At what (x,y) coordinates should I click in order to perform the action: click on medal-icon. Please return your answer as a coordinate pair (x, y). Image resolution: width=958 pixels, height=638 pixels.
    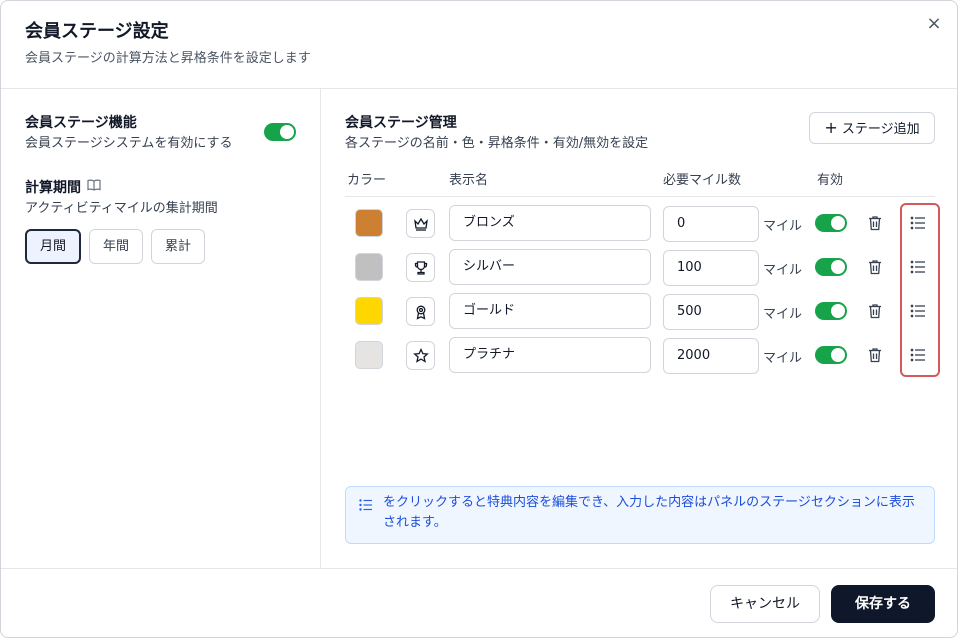
    Looking at the image, I should click on (421, 312).